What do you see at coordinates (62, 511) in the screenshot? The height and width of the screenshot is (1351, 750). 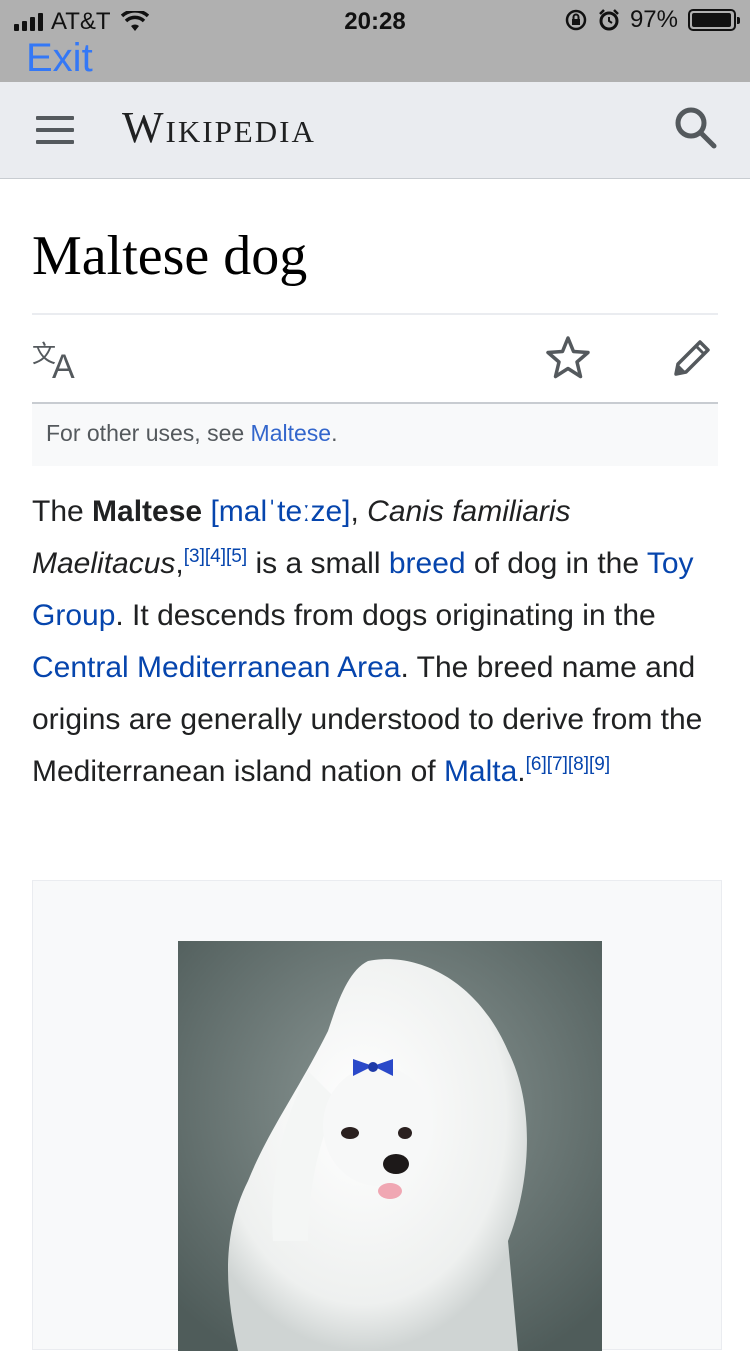 I see `intro-text: The` at bounding box center [62, 511].